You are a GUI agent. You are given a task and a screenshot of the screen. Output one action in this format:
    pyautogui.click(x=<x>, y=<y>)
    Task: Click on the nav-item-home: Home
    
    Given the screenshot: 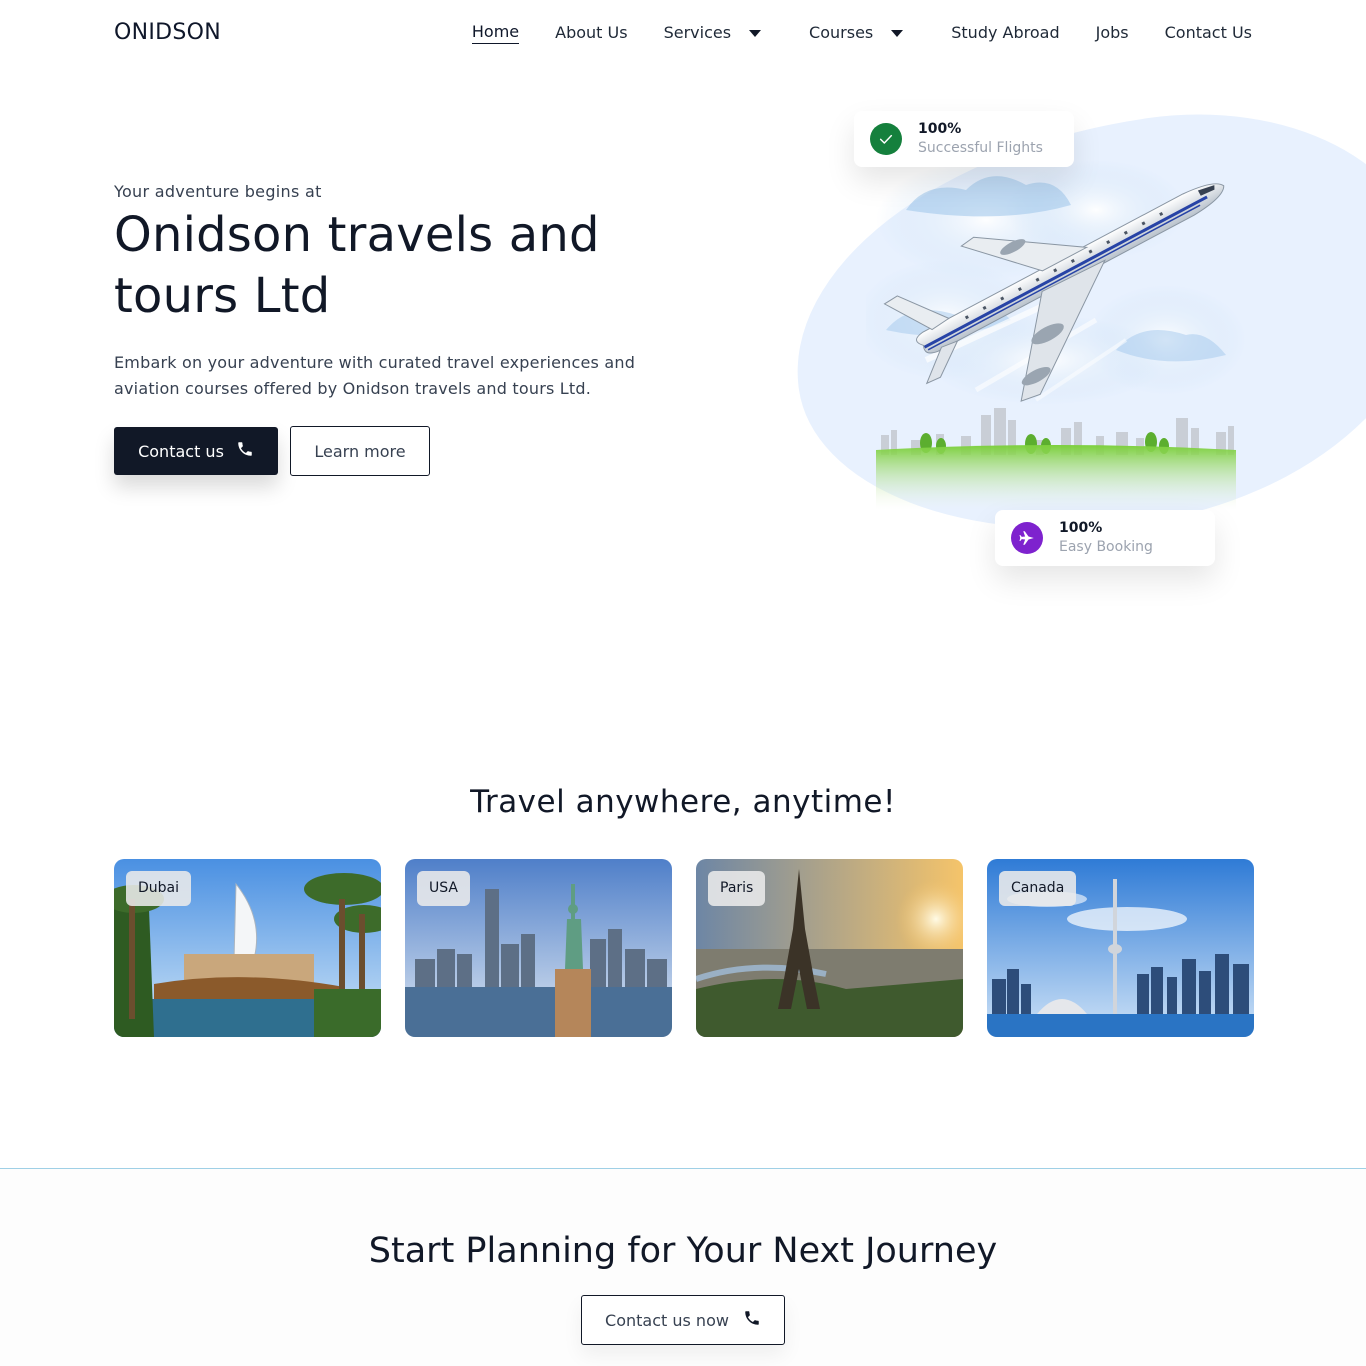 What is the action you would take?
    pyautogui.click(x=495, y=33)
    